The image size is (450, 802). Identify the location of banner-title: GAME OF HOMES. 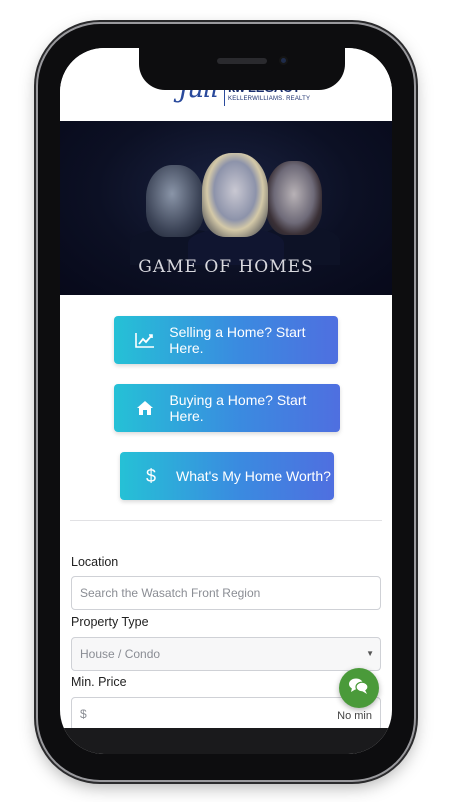
(226, 267).